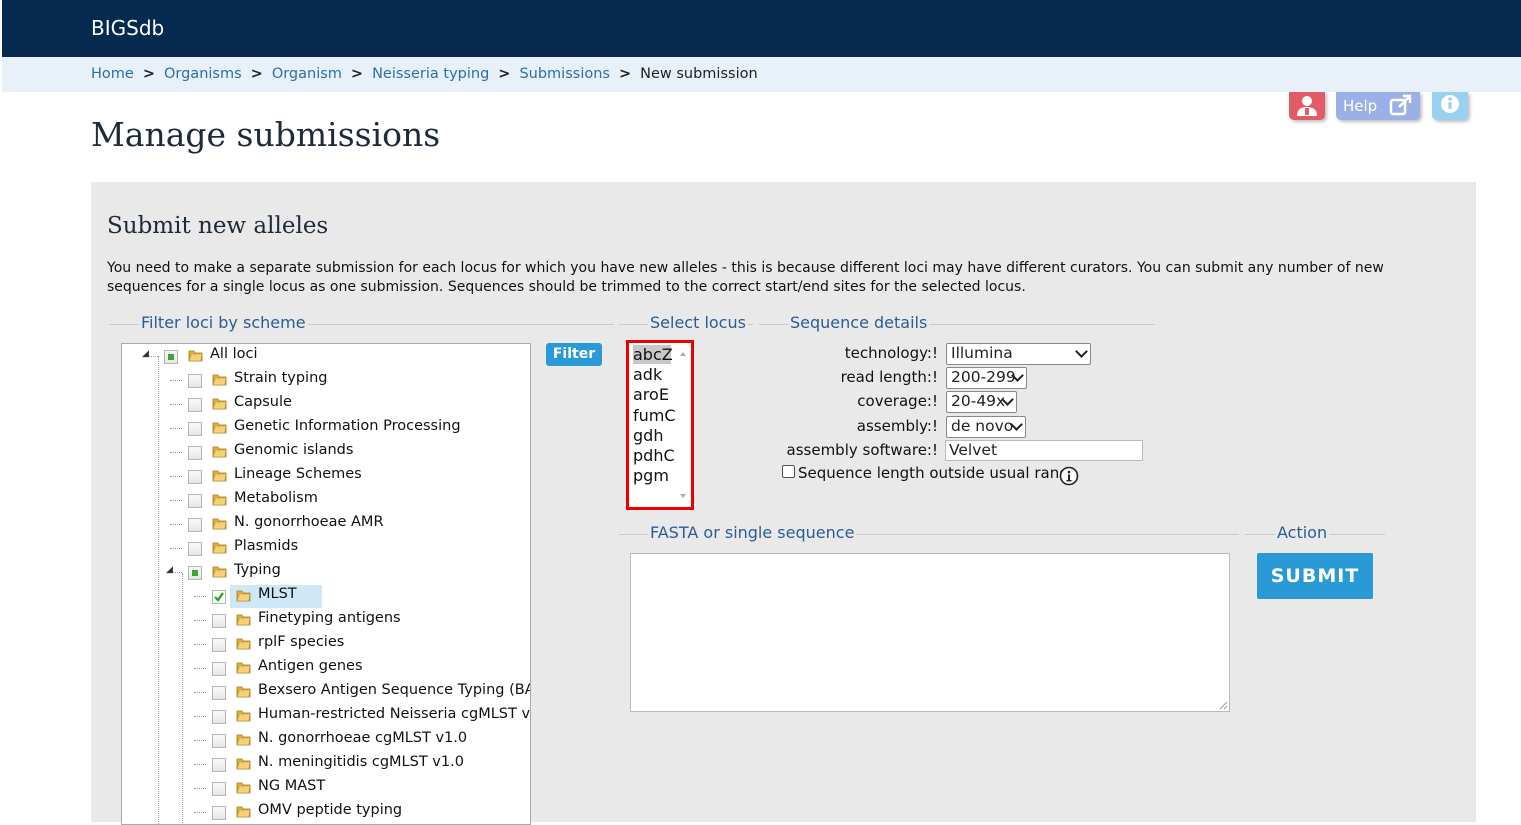  I want to click on length-outside-range-label: Sequence length outside usual range, so click(938, 473).